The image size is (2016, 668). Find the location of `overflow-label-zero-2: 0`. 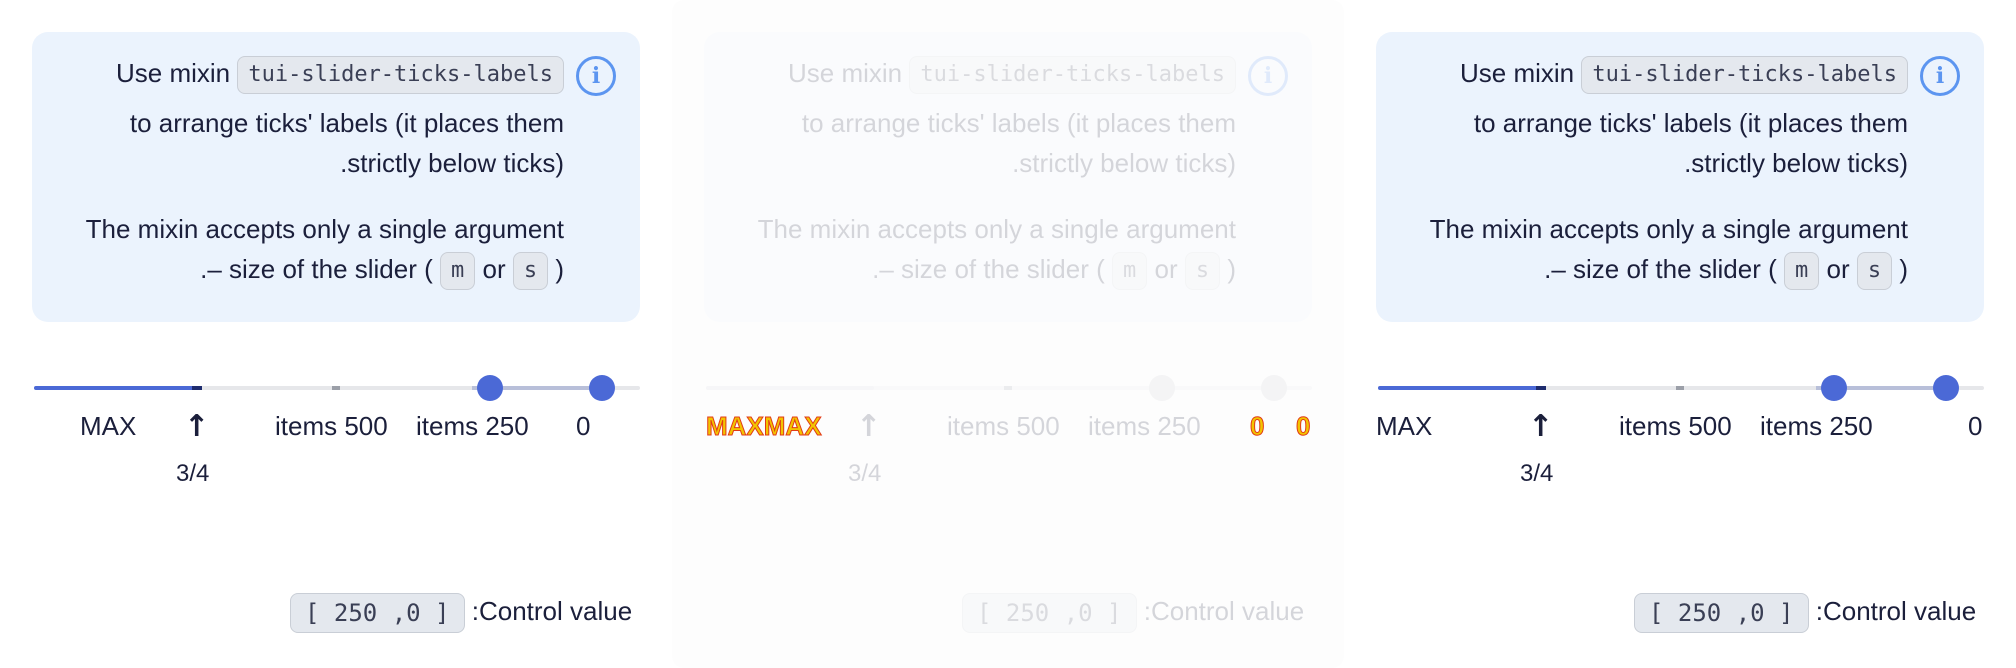

overflow-label-zero-2: 0 is located at coordinates (1303, 426).